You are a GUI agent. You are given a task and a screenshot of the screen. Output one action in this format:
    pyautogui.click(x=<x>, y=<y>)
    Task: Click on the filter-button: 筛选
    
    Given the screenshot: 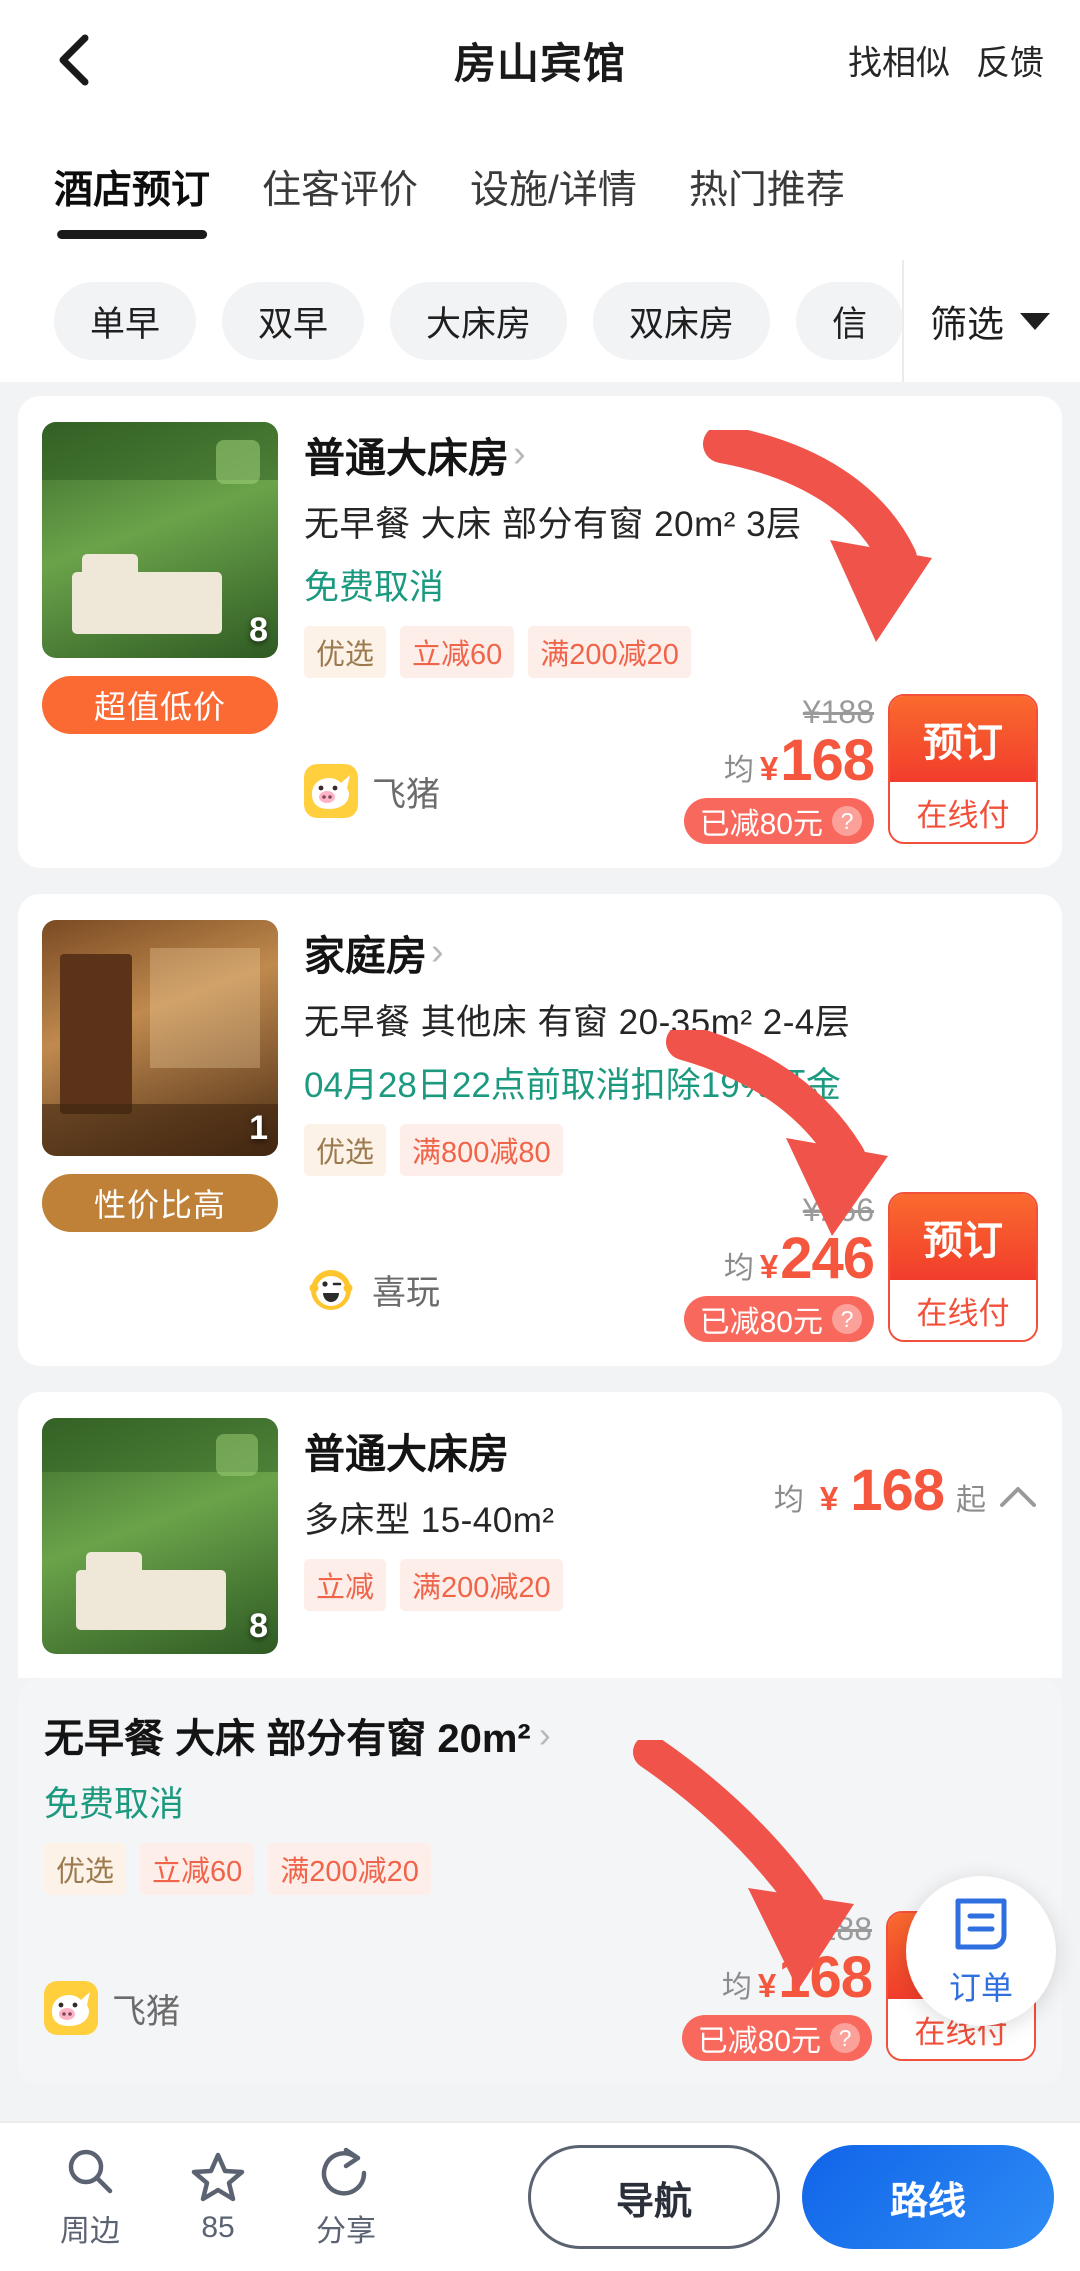 What is the action you would take?
    pyautogui.click(x=991, y=321)
    